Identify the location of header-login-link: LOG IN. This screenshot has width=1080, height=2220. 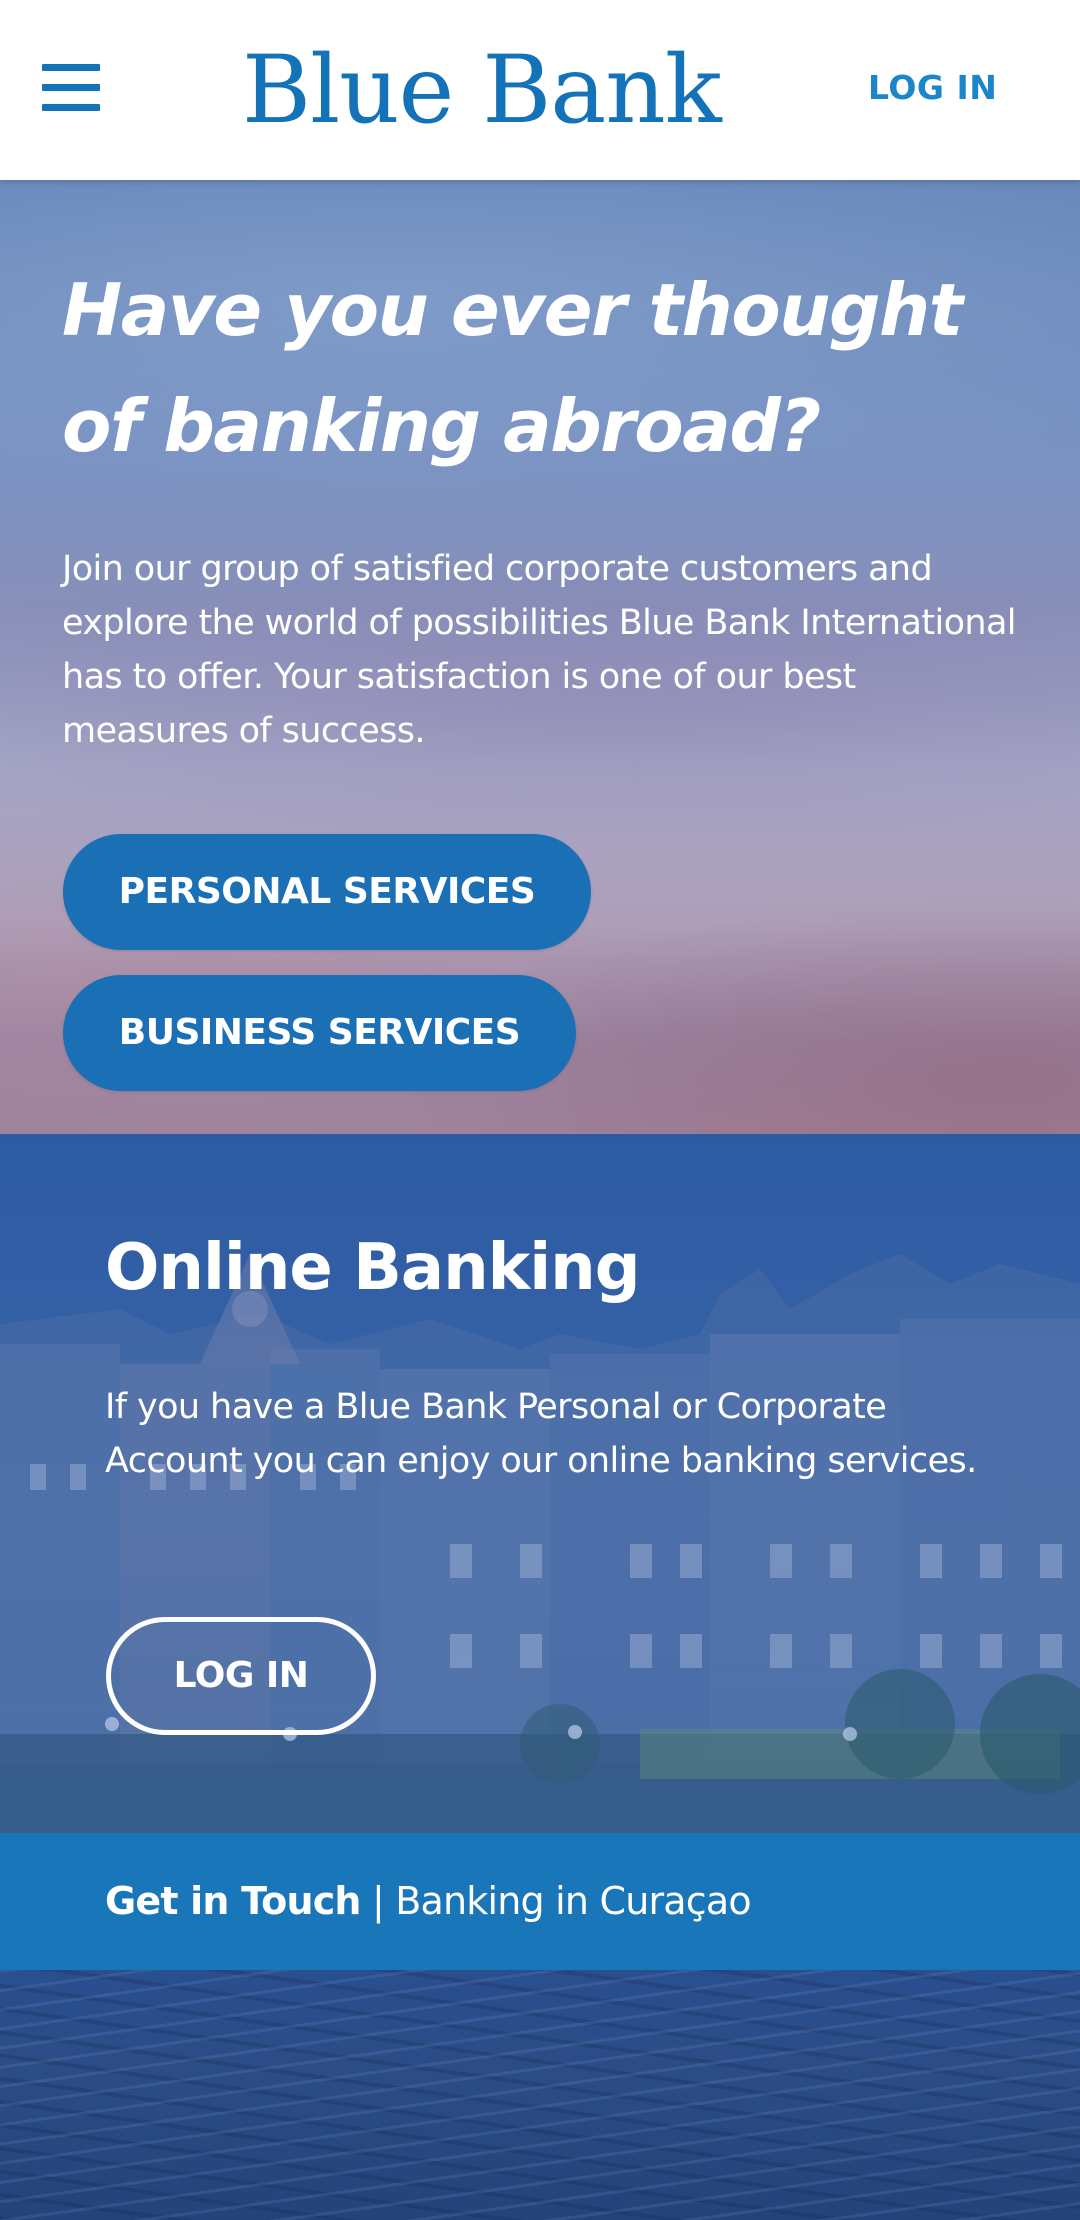
(932, 88).